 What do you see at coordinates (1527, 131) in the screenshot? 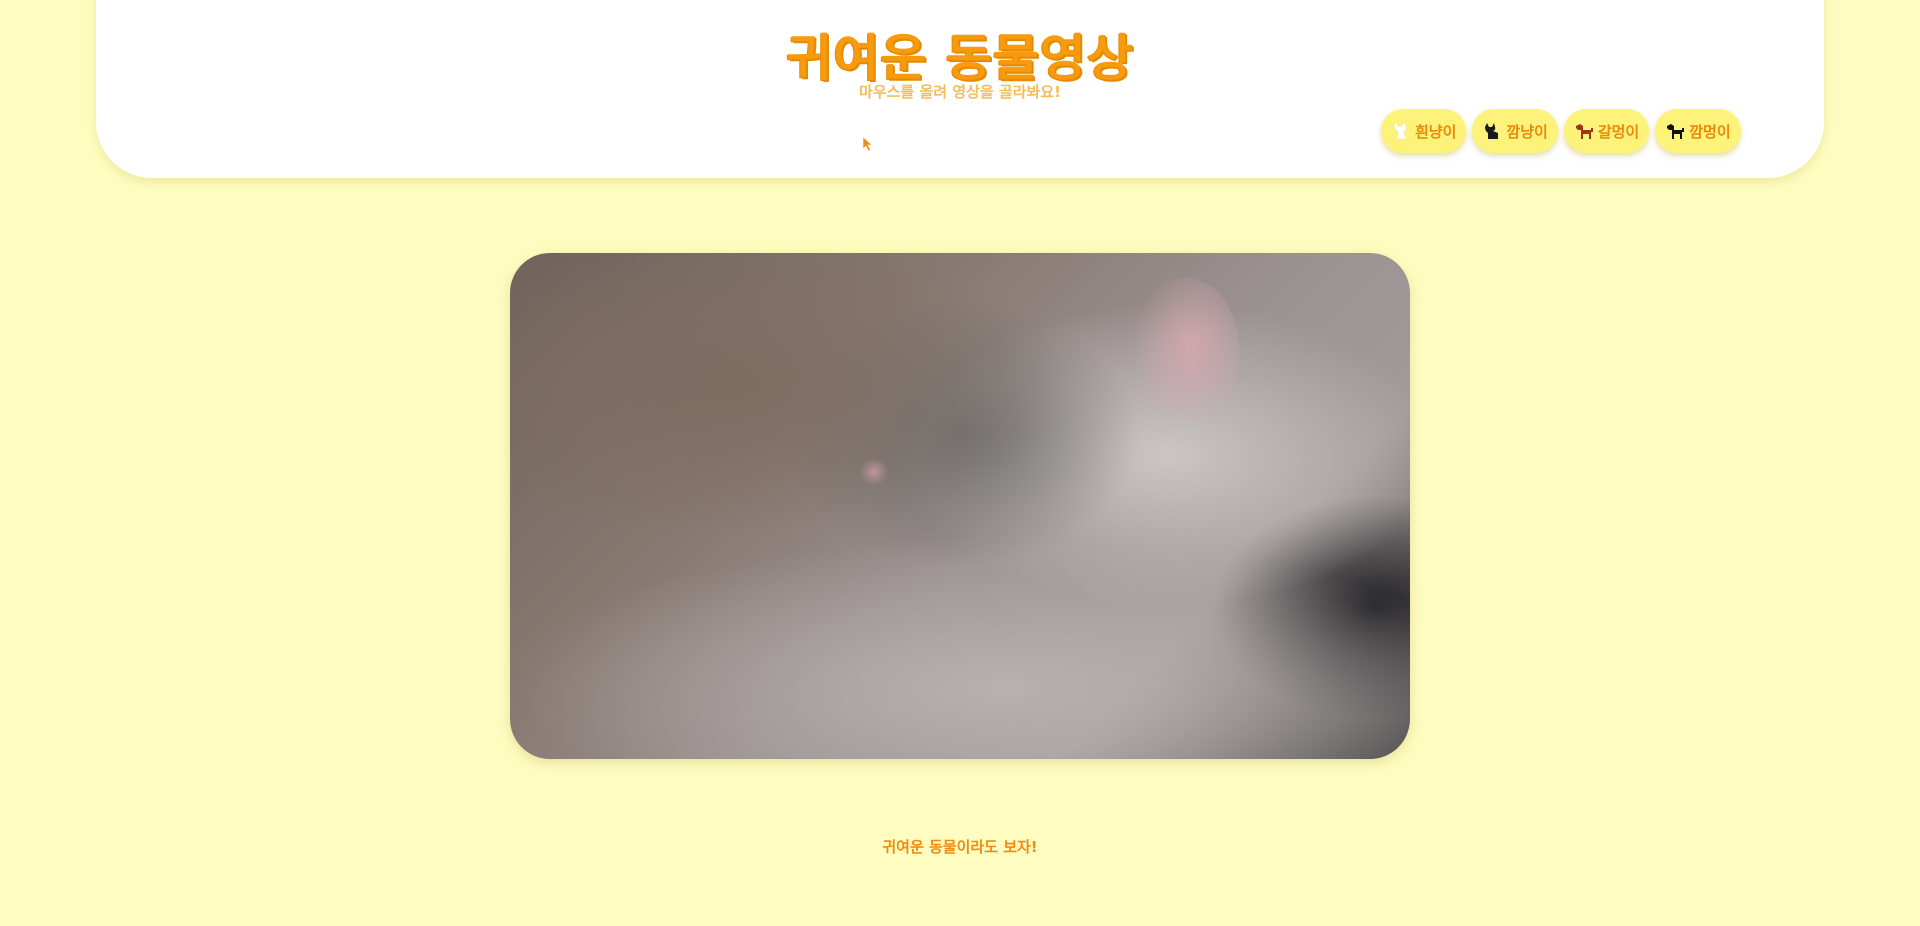
I see `nav-label: 깜냥이` at bounding box center [1527, 131].